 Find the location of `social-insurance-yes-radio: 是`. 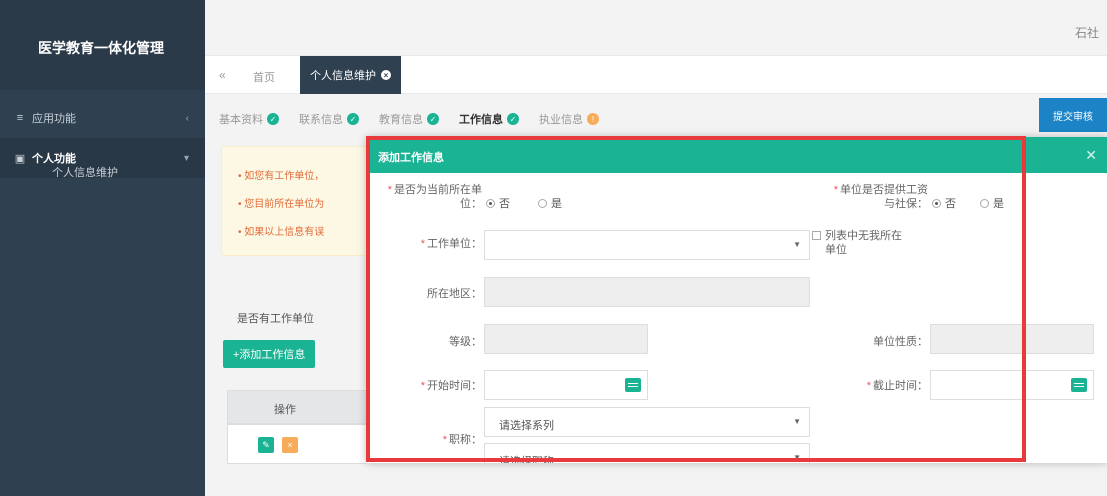

social-insurance-yes-radio: 是 is located at coordinates (992, 203).